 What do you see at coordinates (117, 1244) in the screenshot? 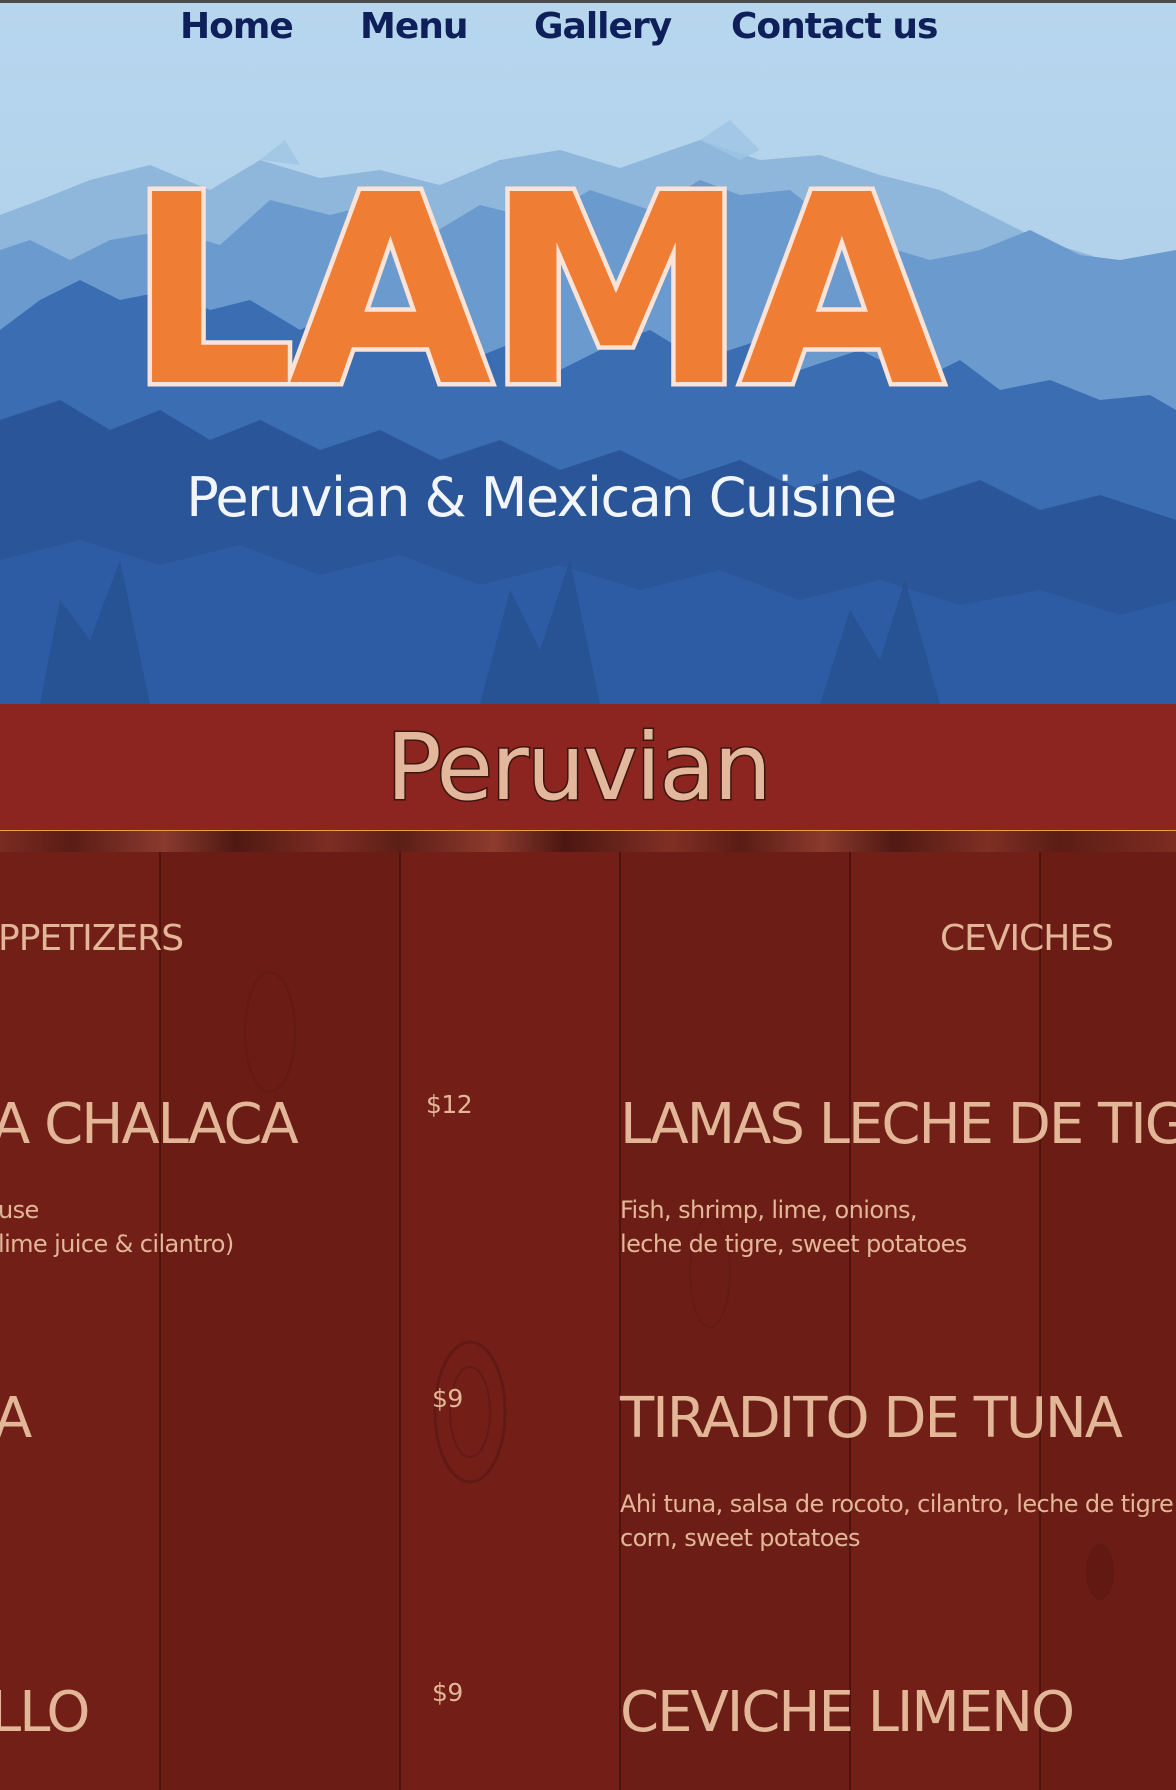
I see `appetizer-item-desc-line2: lime juice & cilantro)` at bounding box center [117, 1244].